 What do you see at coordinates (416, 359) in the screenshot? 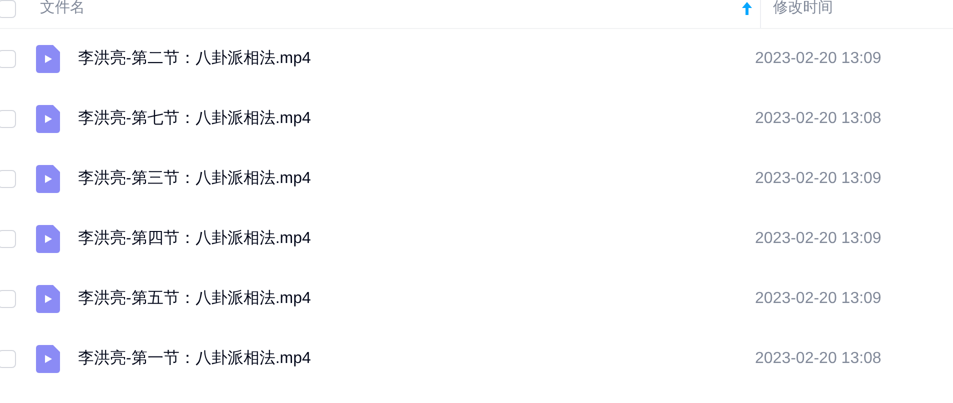
I see `file-name: 李洪亮-第一节：八卦派相法.mp4` at bounding box center [416, 359].